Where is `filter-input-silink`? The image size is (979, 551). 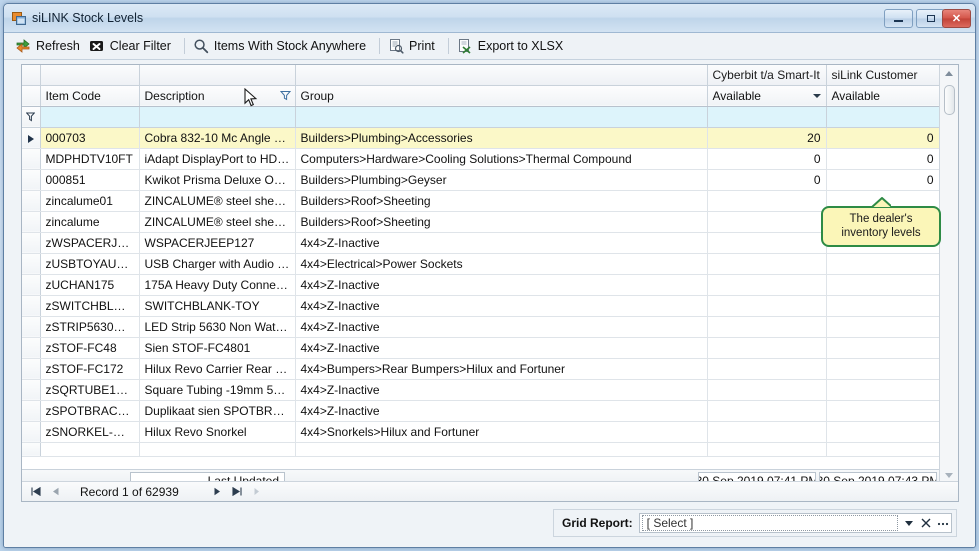
filter-input-silink is located at coordinates (883, 117).